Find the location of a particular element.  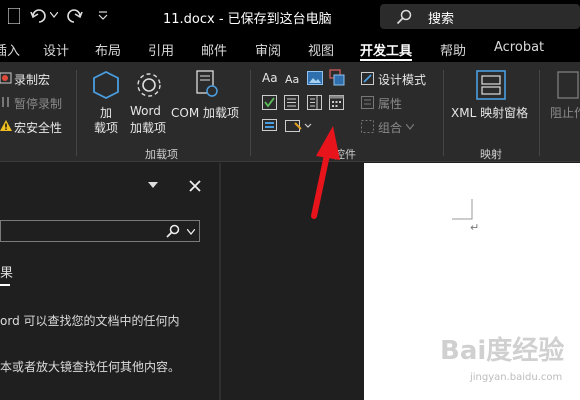

tab-references: 引用 is located at coordinates (161, 49).